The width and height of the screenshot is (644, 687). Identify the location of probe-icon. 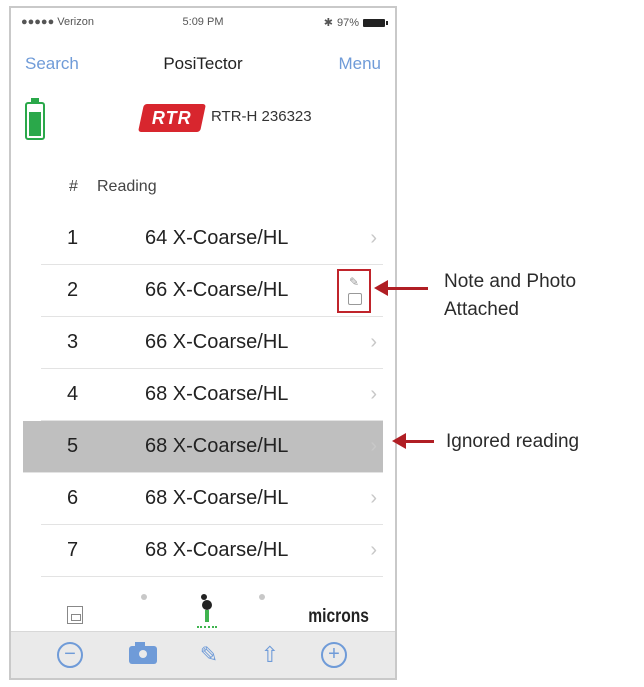
(207, 615).